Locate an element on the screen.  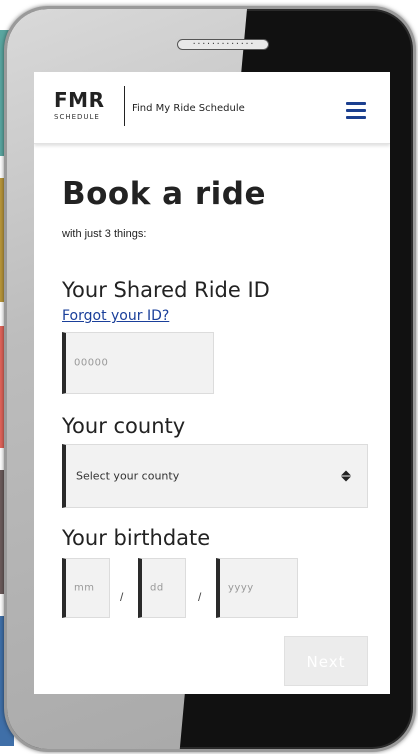
next-button: Next is located at coordinates (326, 661).